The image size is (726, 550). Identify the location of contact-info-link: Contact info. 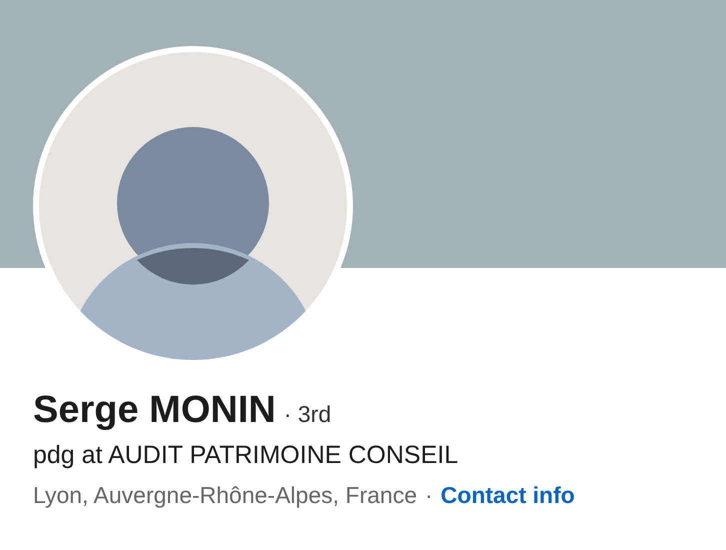
(507, 495).